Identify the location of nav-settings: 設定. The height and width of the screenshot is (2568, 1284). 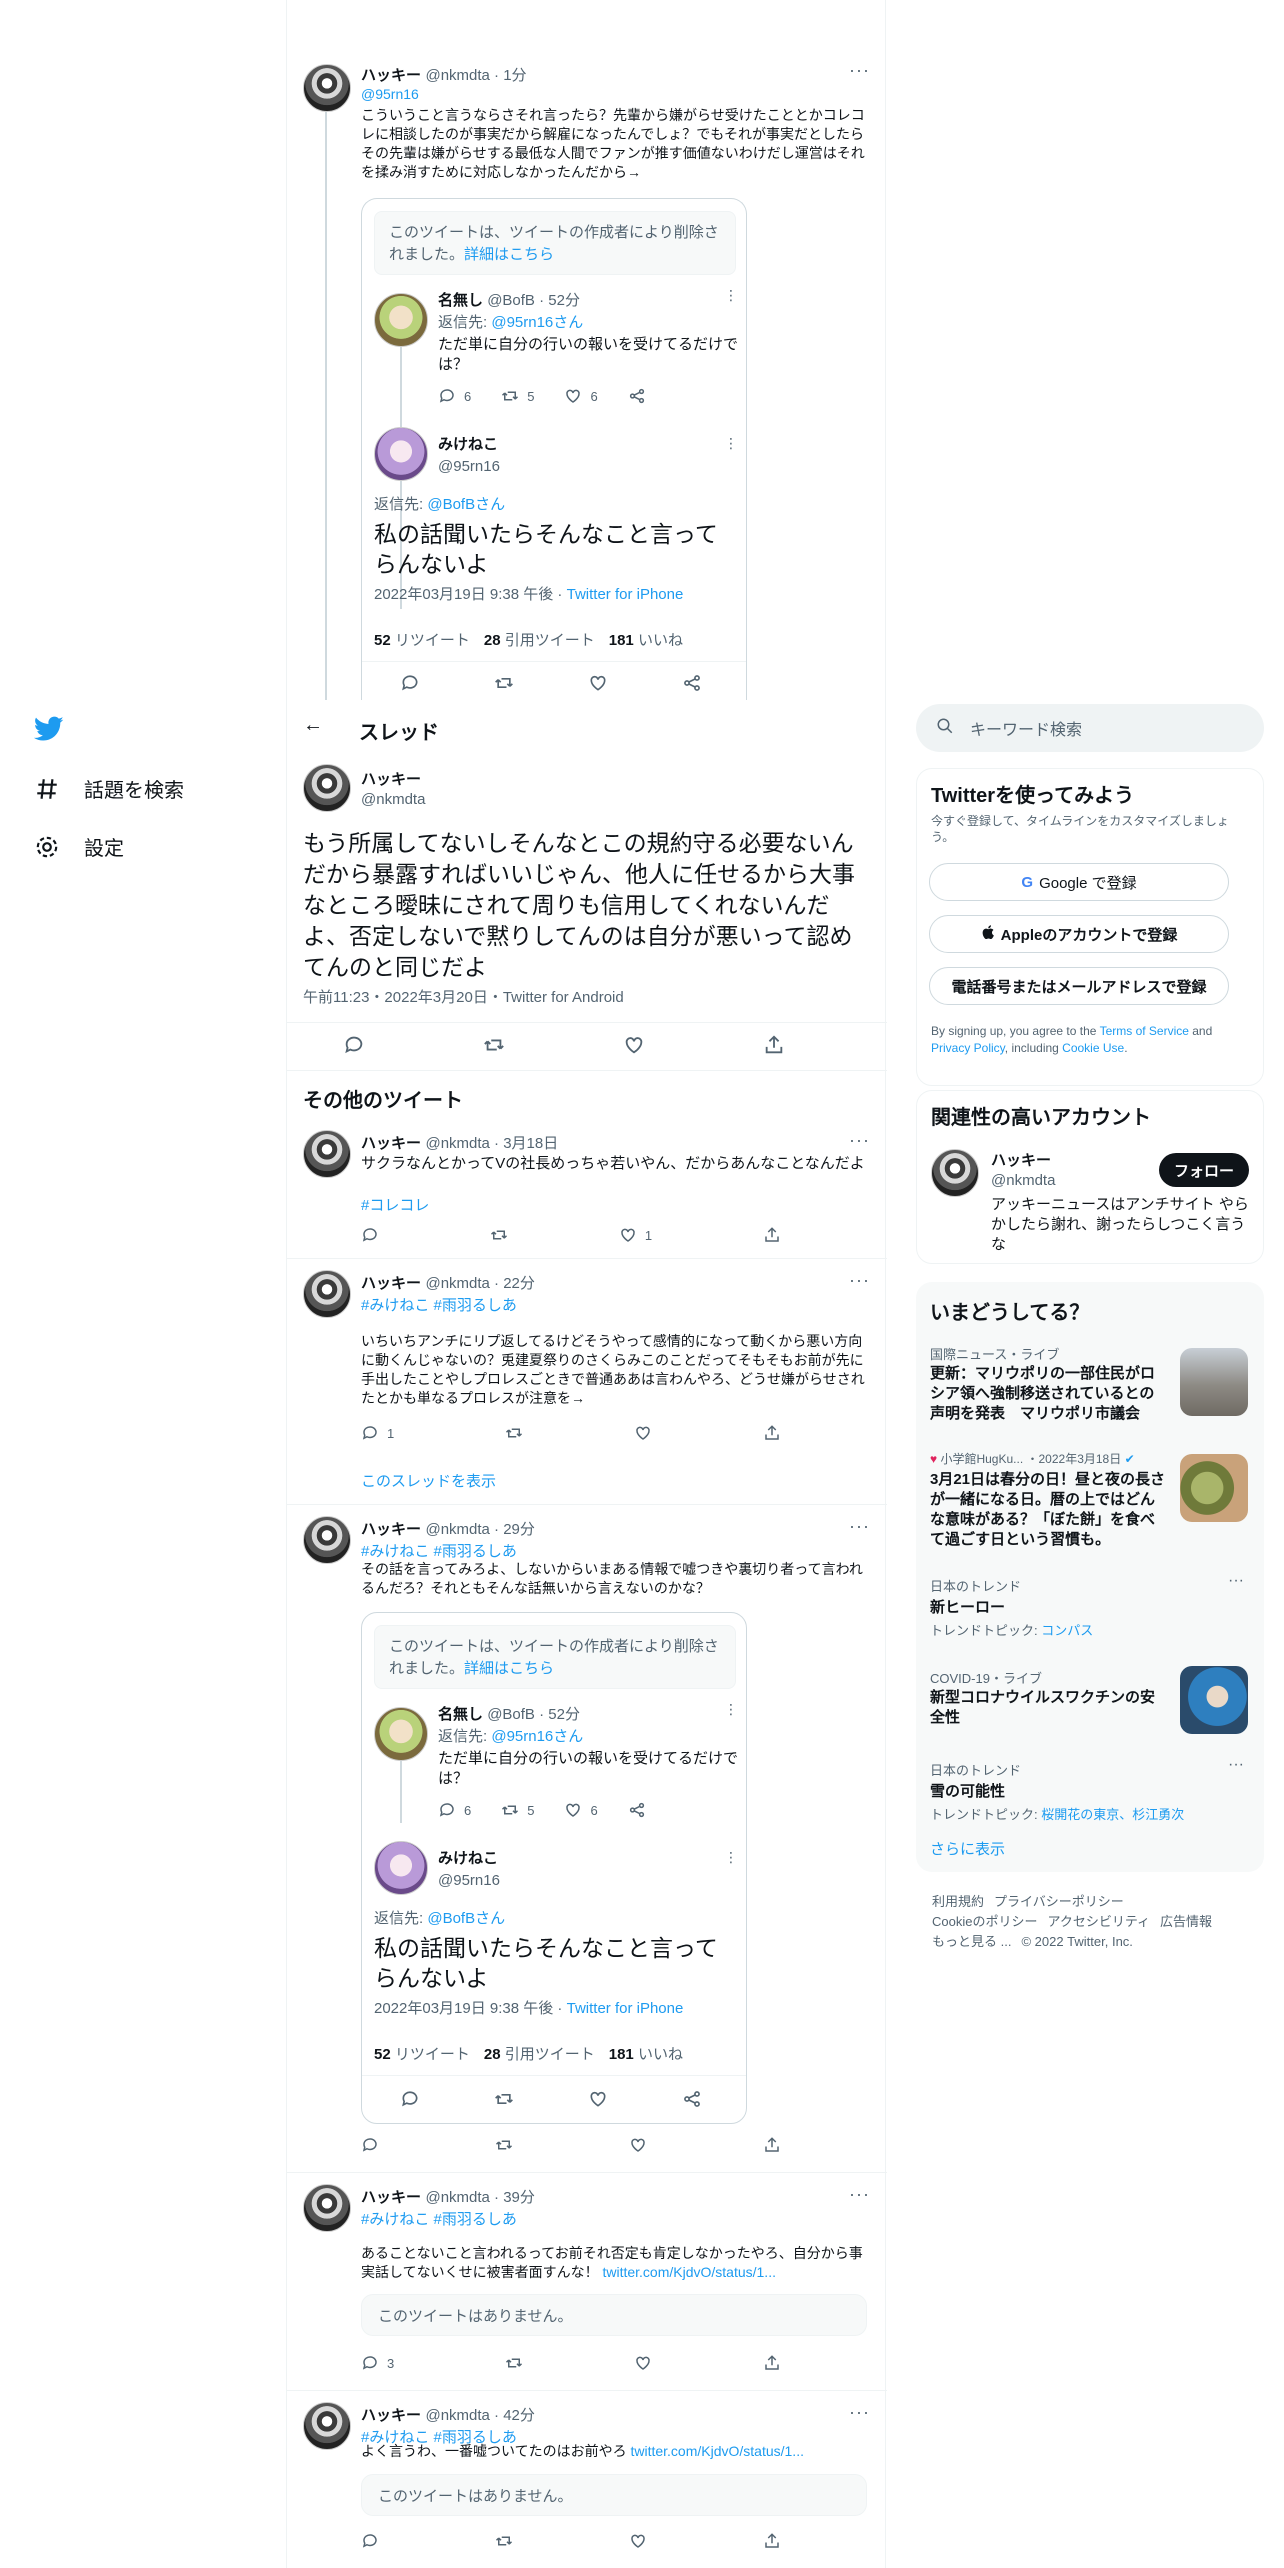
(79, 846).